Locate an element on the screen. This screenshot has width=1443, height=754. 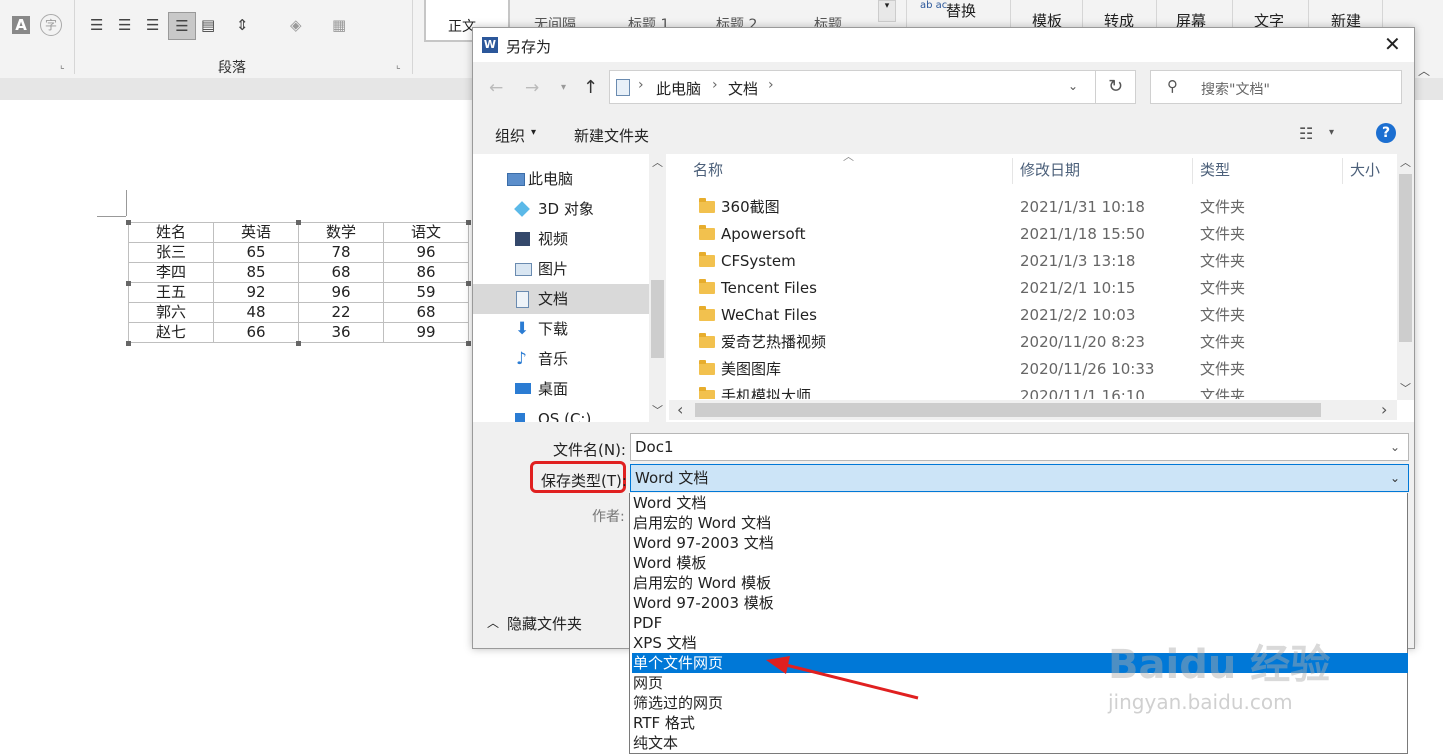
table-cell: 英语 is located at coordinates (256, 232).